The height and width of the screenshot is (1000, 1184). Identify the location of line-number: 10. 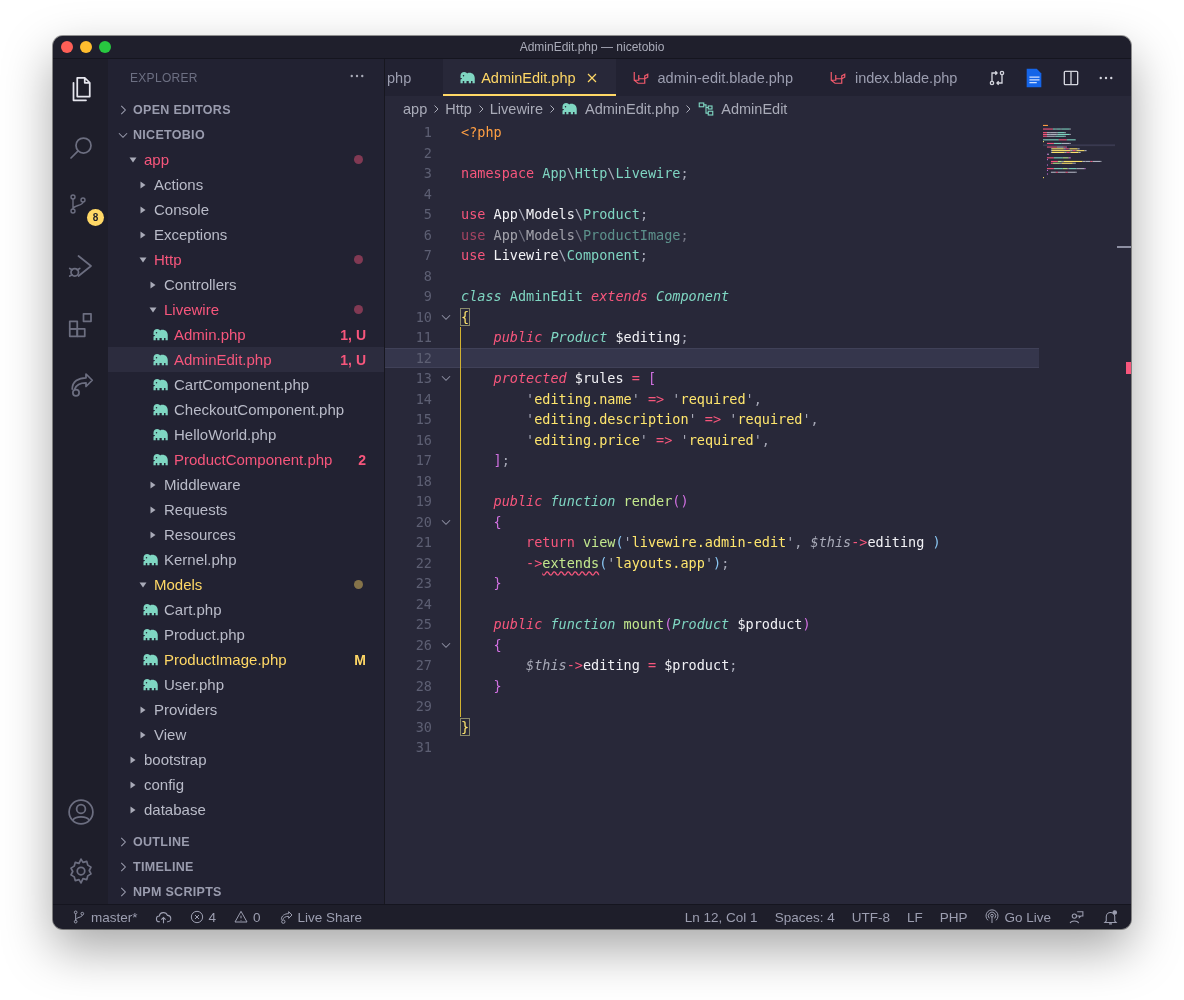
(423, 317).